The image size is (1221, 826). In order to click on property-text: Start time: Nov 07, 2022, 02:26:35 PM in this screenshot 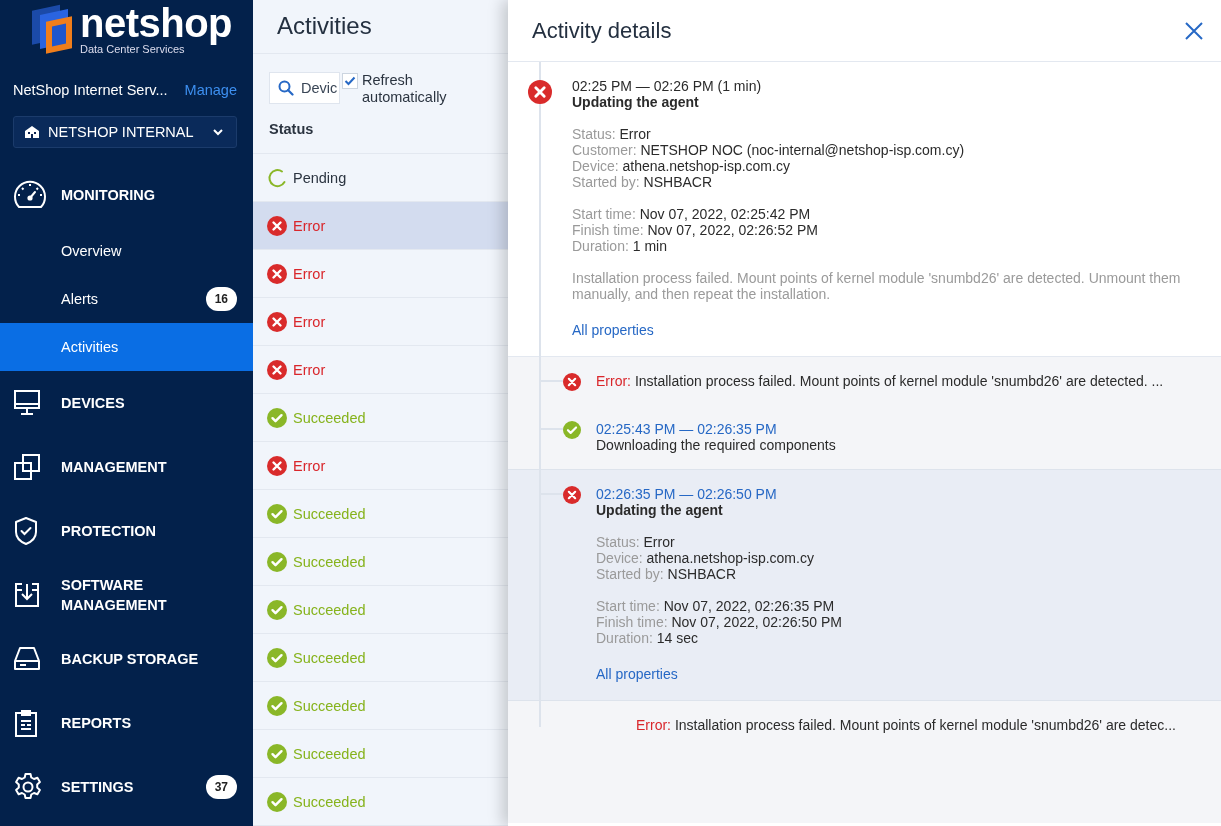, I will do `click(716, 606)`.